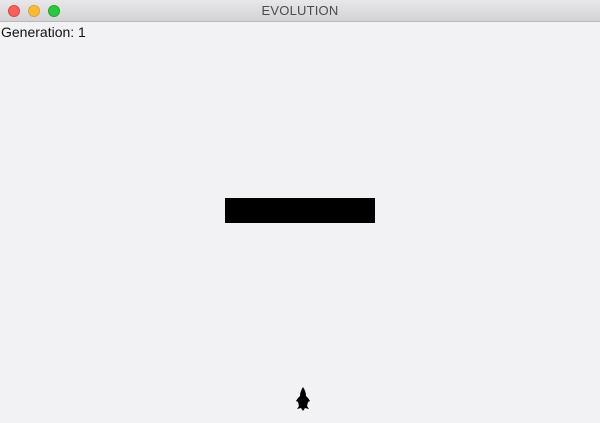 This screenshot has height=423, width=600. I want to click on title-bar: EVOLUTION, so click(300, 11).